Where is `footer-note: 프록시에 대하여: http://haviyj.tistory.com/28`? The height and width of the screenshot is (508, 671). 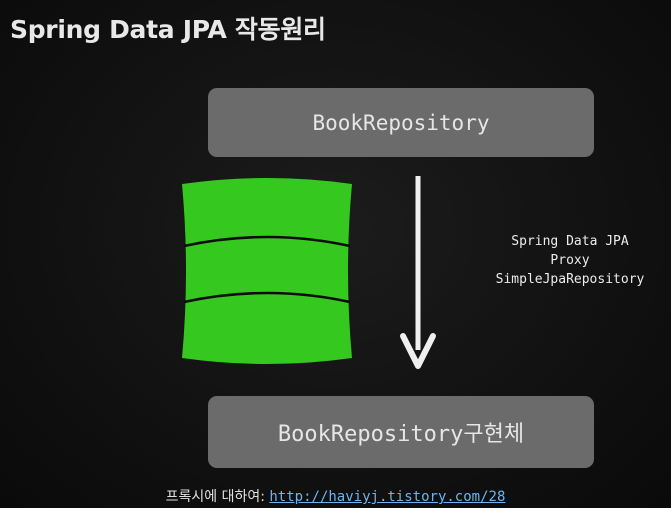
footer-note: 프록시에 대하여: http://haviyj.tistory.com/28 is located at coordinates (335, 496).